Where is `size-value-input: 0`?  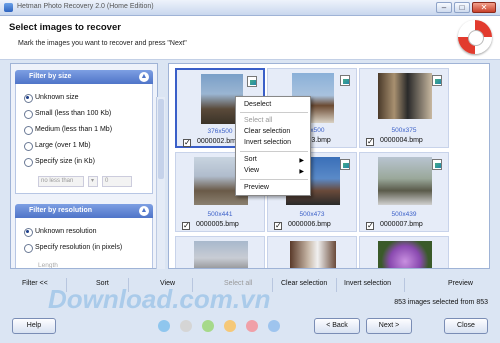 size-value-input: 0 is located at coordinates (117, 181).